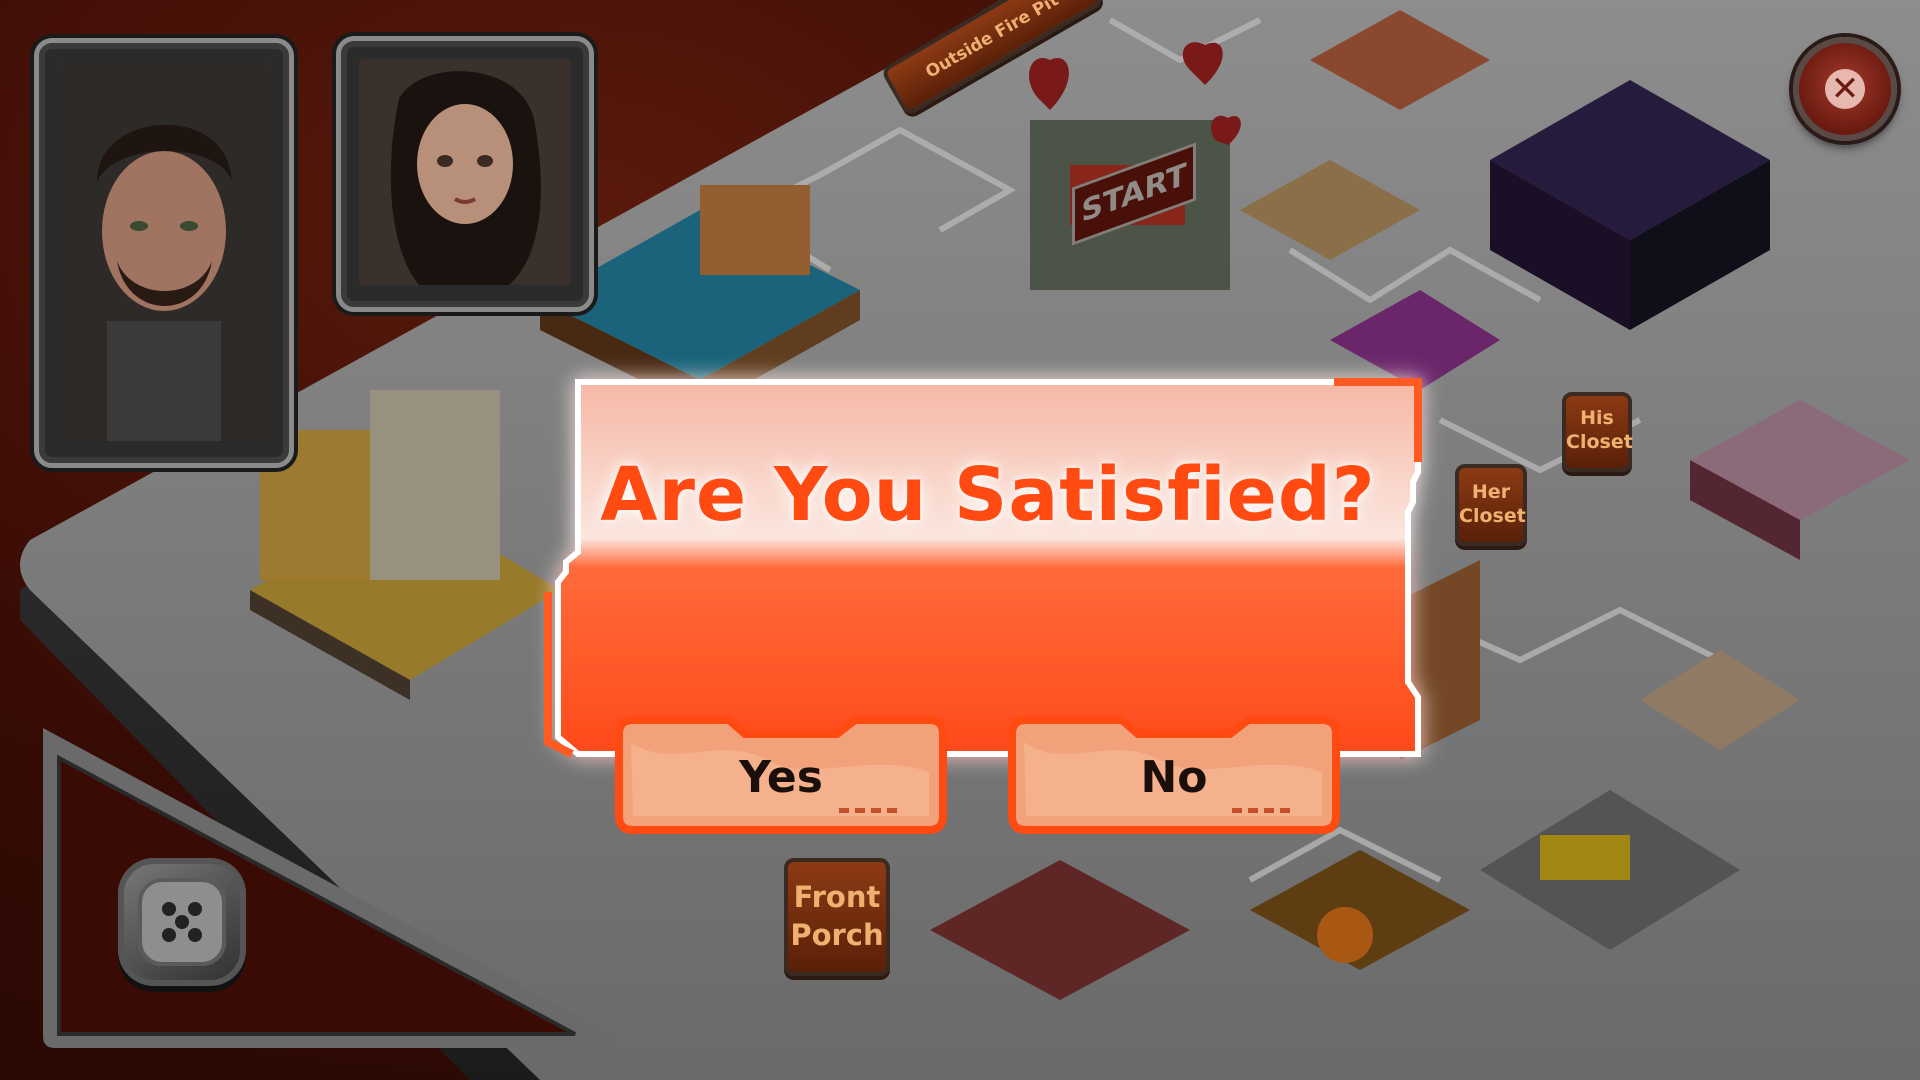  I want to click on no-button-label: No, so click(1174, 777).